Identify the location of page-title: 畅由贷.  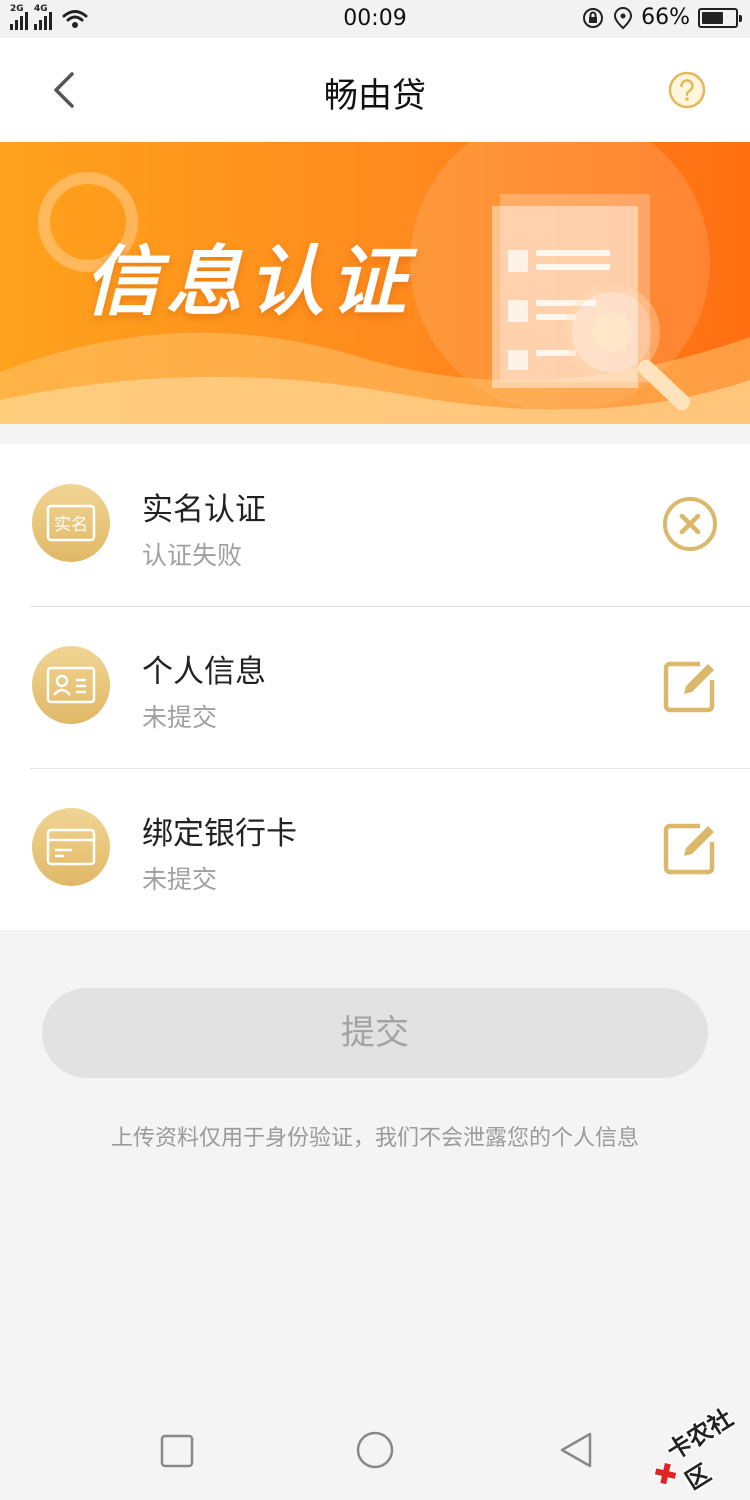
(375, 96).